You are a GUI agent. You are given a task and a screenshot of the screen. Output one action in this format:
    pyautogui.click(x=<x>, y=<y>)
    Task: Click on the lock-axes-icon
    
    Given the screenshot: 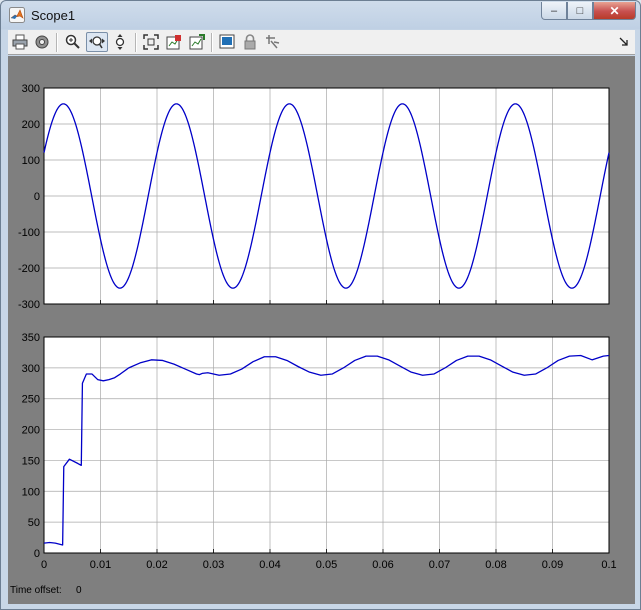 What is the action you would take?
    pyautogui.click(x=250, y=42)
    